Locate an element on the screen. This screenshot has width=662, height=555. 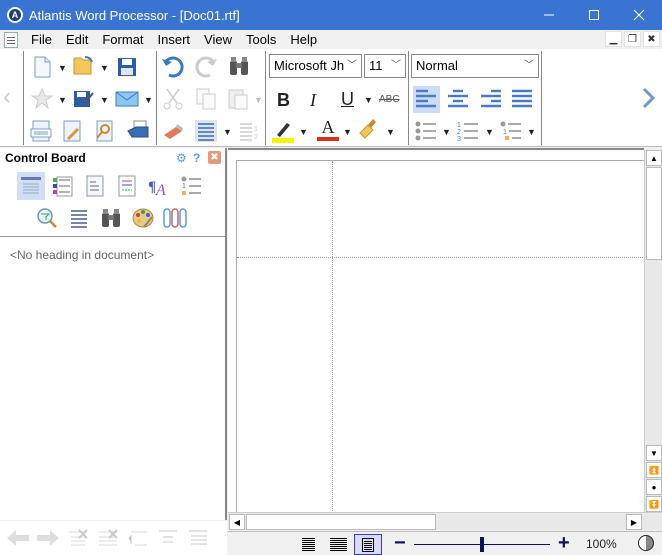
filter-search-icon is located at coordinates (47, 218).